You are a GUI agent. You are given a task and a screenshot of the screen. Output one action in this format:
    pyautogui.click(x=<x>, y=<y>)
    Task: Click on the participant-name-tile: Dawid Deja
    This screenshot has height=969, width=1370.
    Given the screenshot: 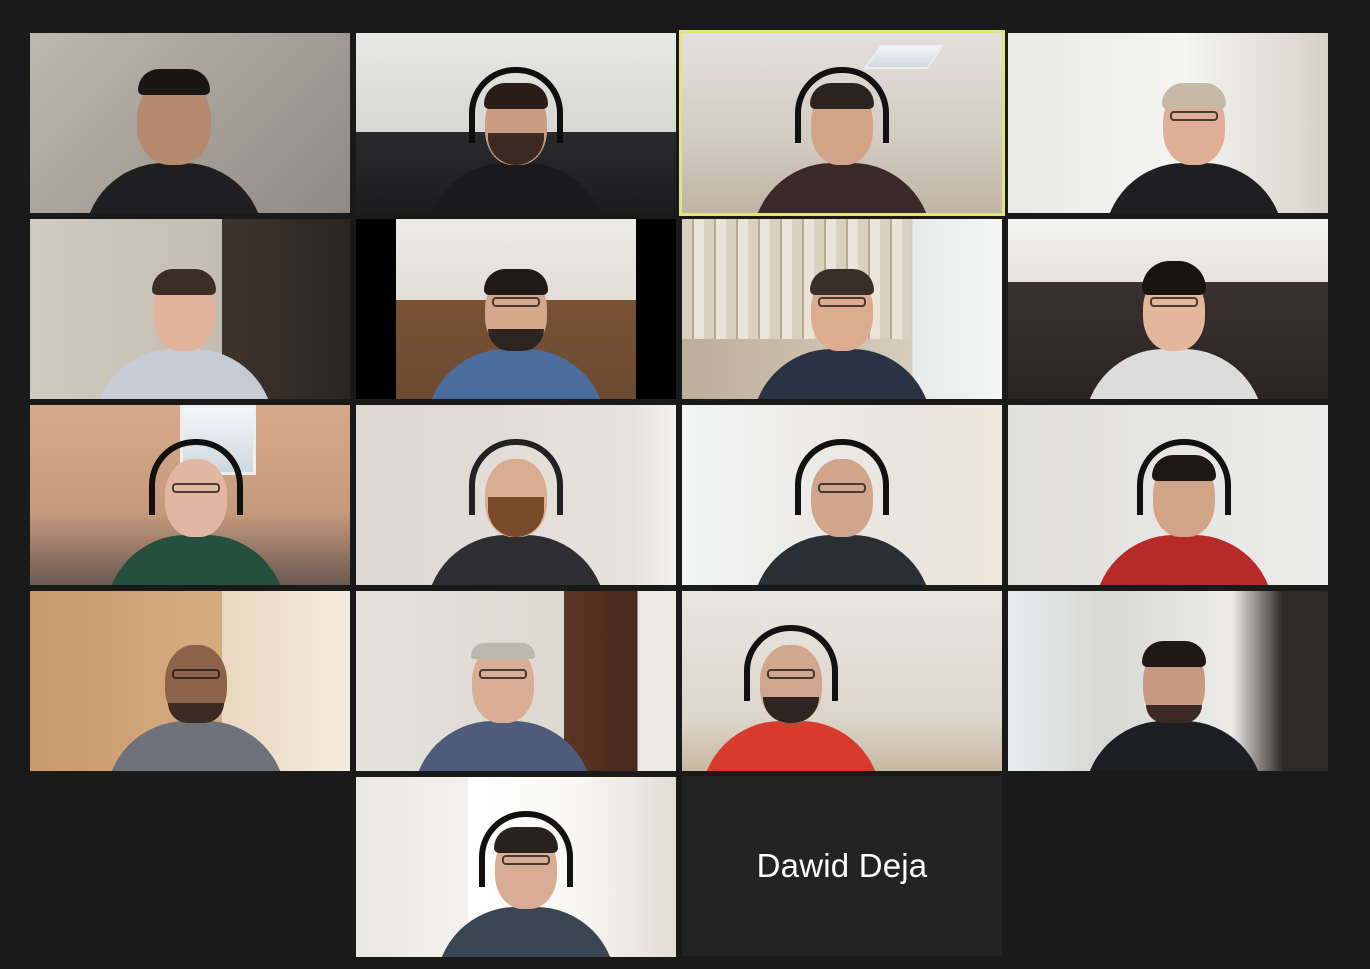 What is the action you would take?
    pyautogui.click(x=842, y=866)
    